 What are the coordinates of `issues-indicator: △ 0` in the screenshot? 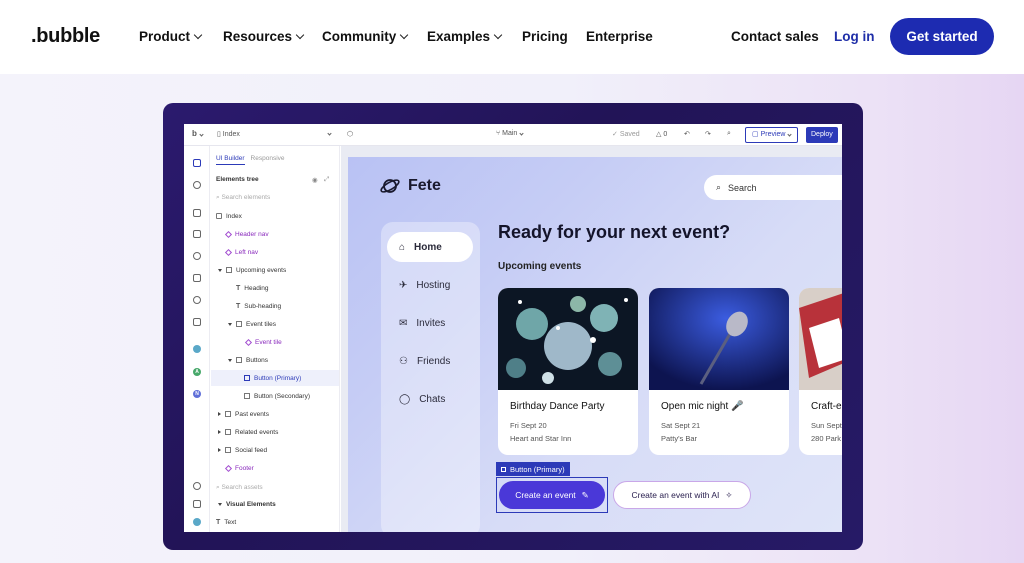 It's located at (661, 134).